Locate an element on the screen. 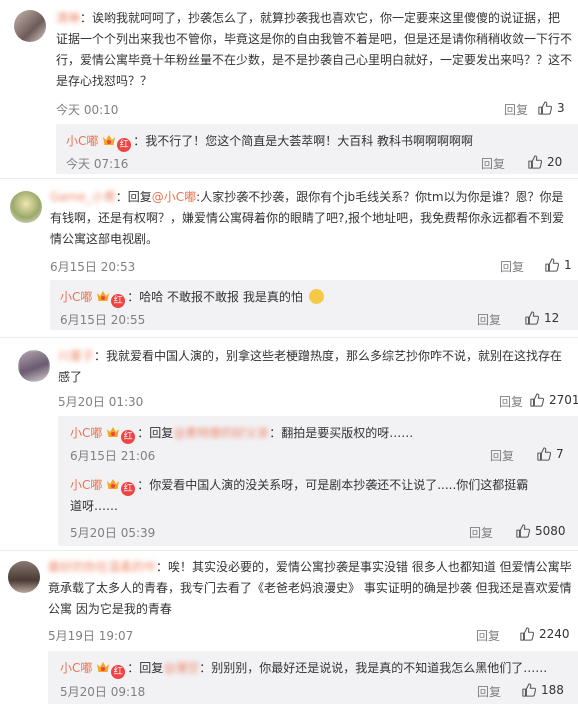 The width and height of the screenshot is (578, 704). like-button: 5080 is located at coordinates (541, 531).